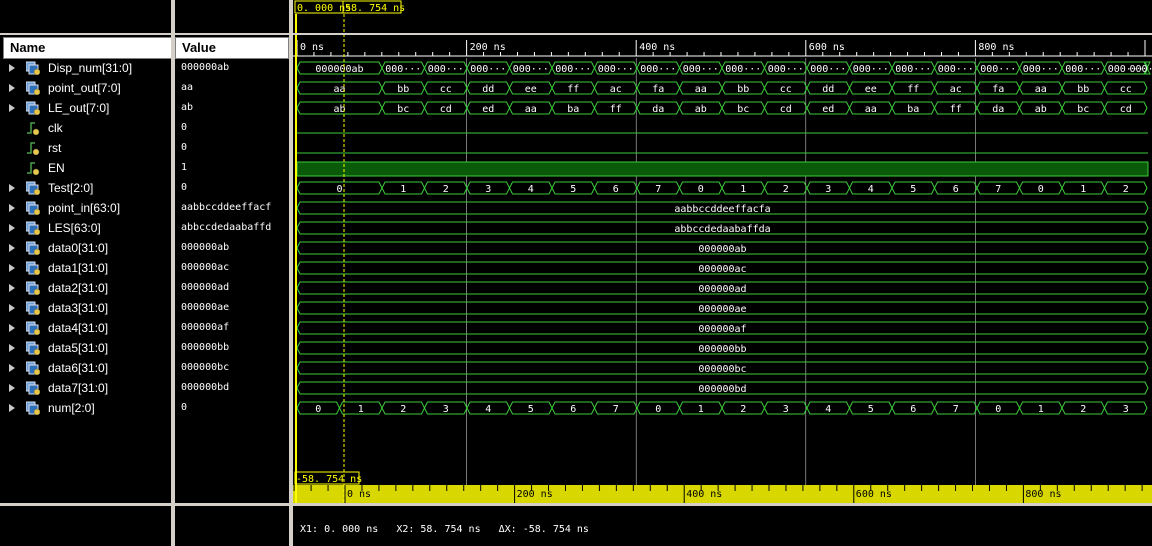 Image resolution: width=1152 pixels, height=546 pixels. I want to click on signal-row-17: num[2:0], so click(85, 408).